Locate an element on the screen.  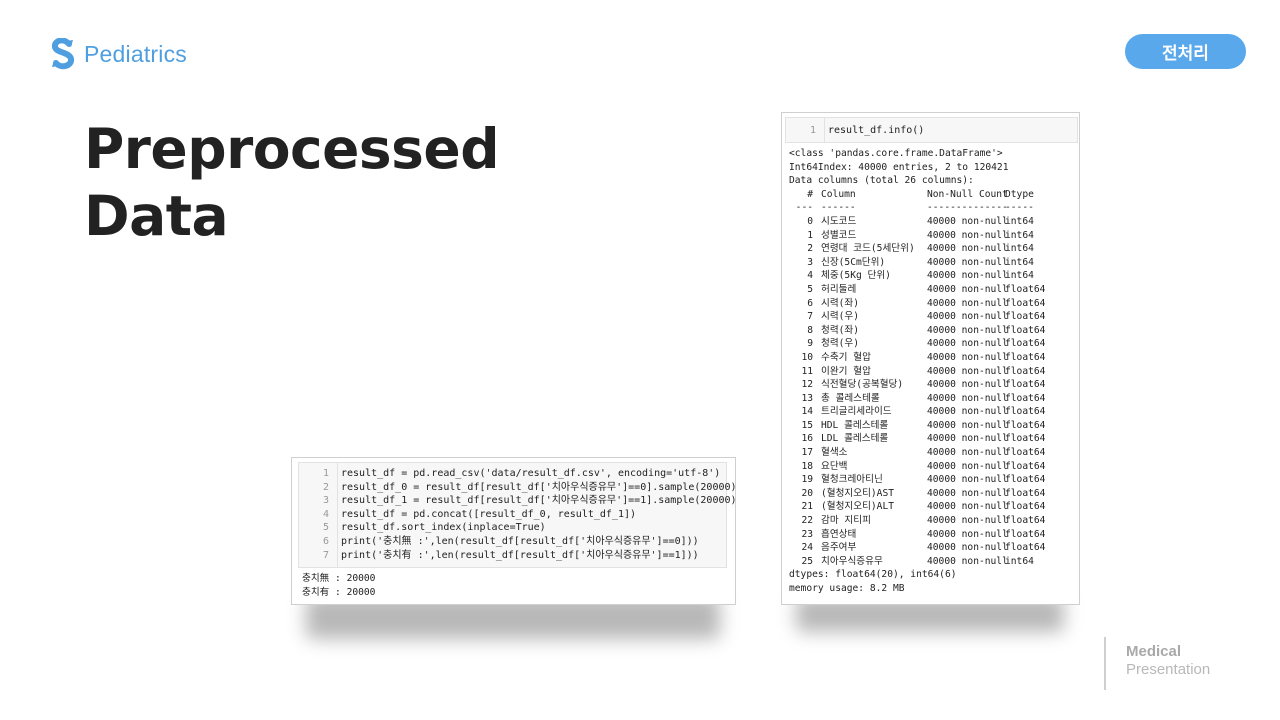
column-name: LDL 콜레스테롤 is located at coordinates (855, 439).